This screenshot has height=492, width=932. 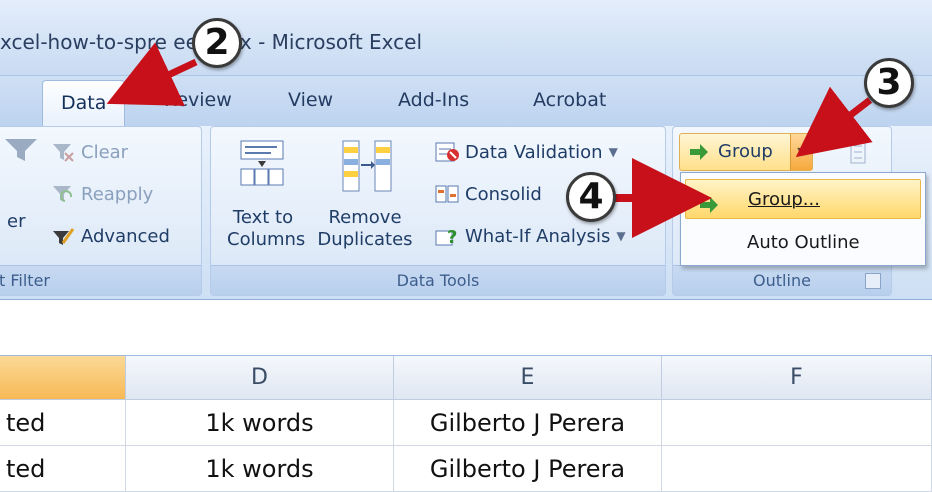 I want to click on callout-badge-3: 3, so click(x=889, y=83).